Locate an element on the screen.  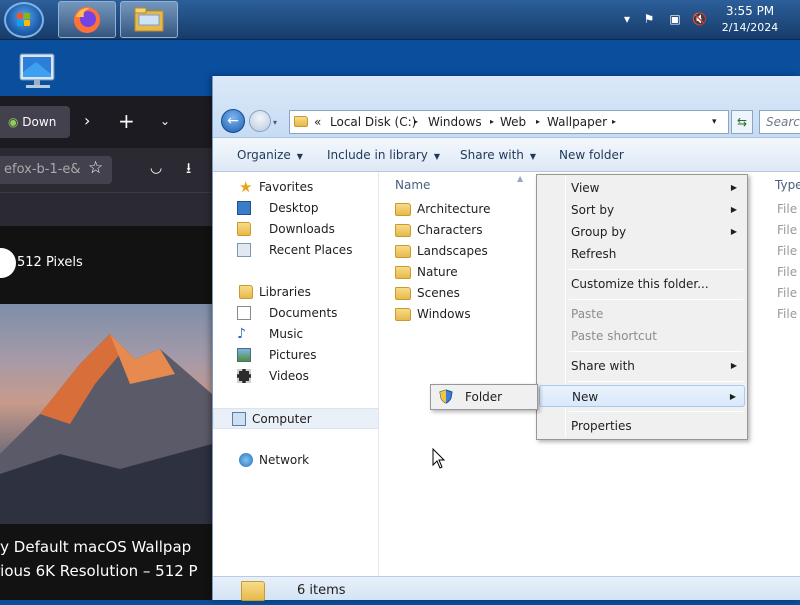
back-arrow-icon: ← is located at coordinates (233, 121).